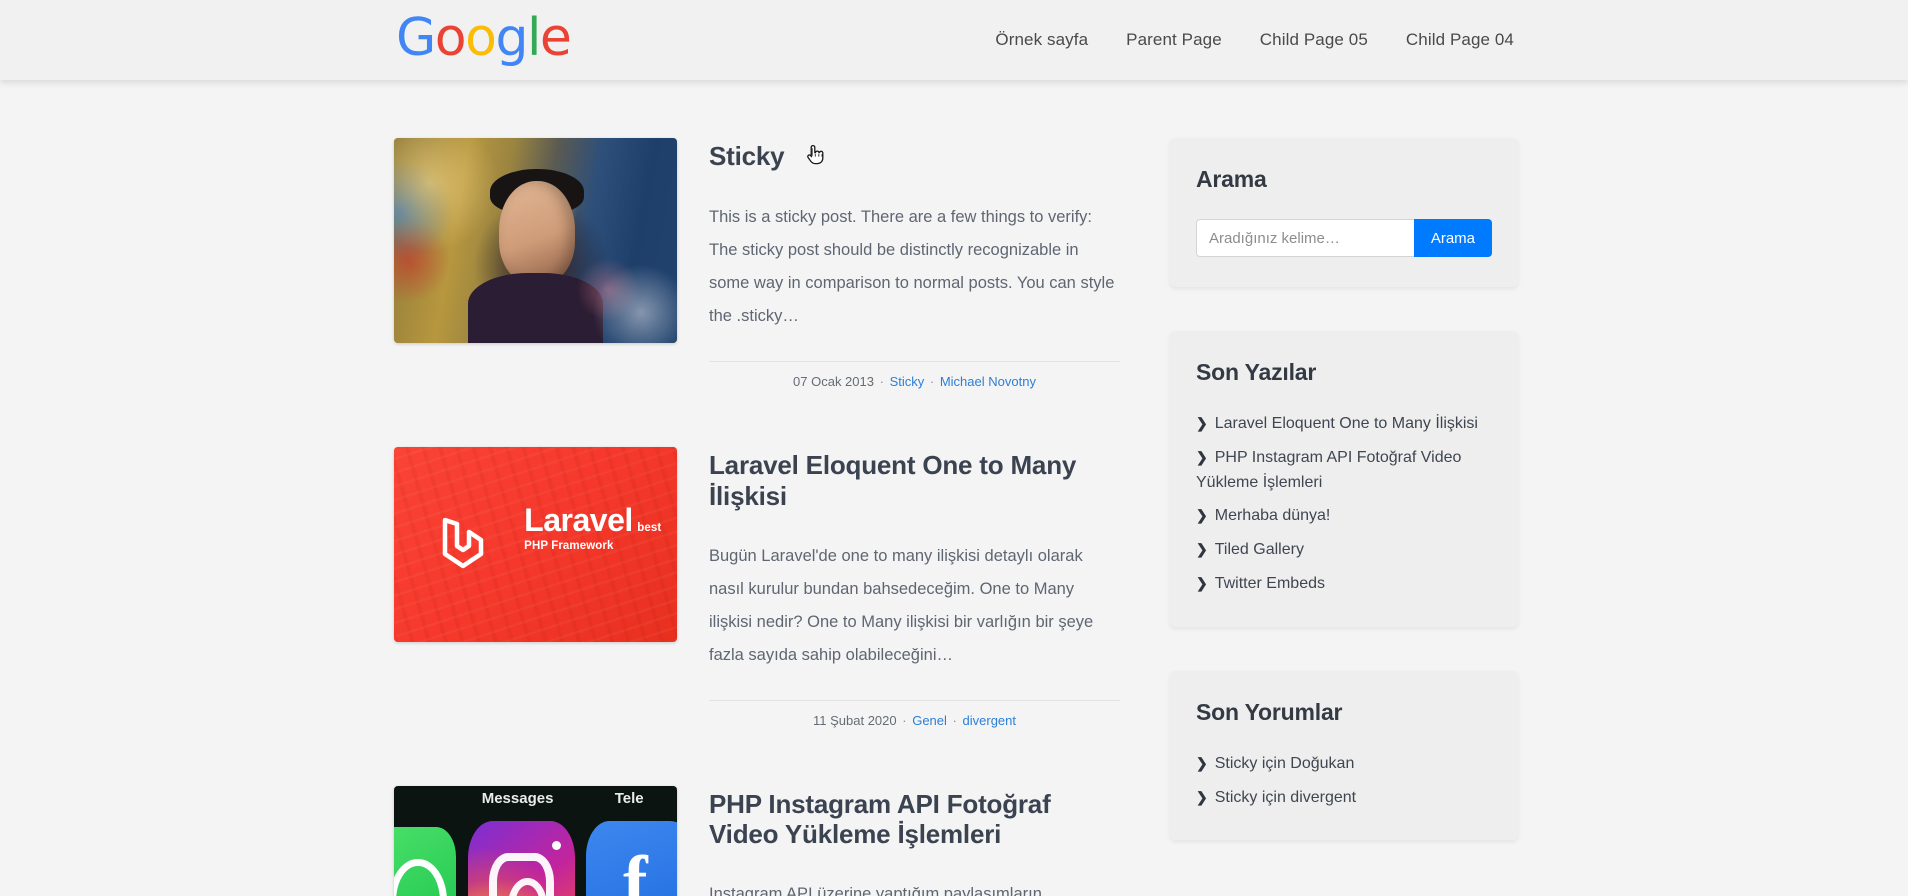  I want to click on recent-post-link-3: Merhaba dünya!, so click(1273, 515).